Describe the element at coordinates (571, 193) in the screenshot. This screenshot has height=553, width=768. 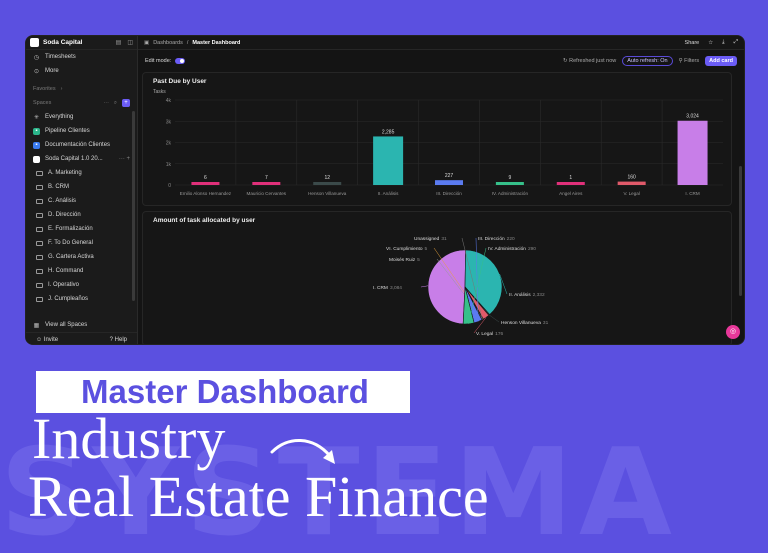
I see `x-tick-label: Angel Aires` at that location.